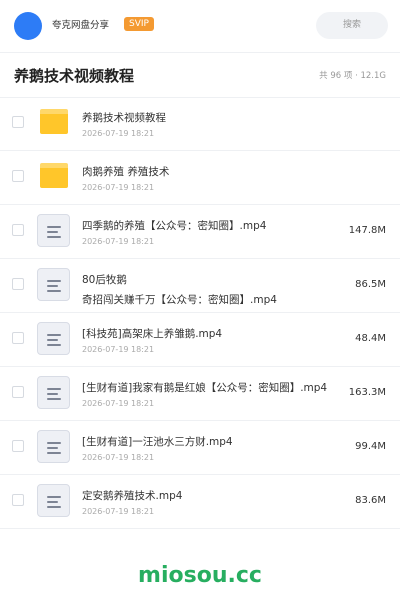 The image size is (400, 600). Describe the element at coordinates (367, 392) in the screenshot. I see `file-size: 163.3M` at that location.